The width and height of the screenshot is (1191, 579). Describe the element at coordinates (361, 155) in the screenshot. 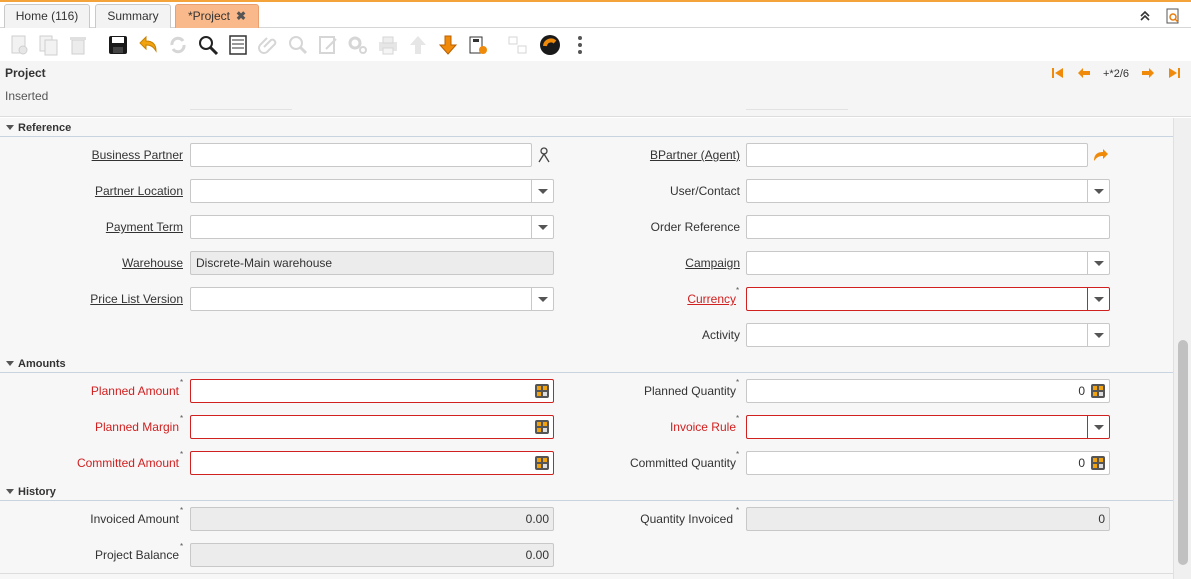

I see `business-partner-field` at that location.